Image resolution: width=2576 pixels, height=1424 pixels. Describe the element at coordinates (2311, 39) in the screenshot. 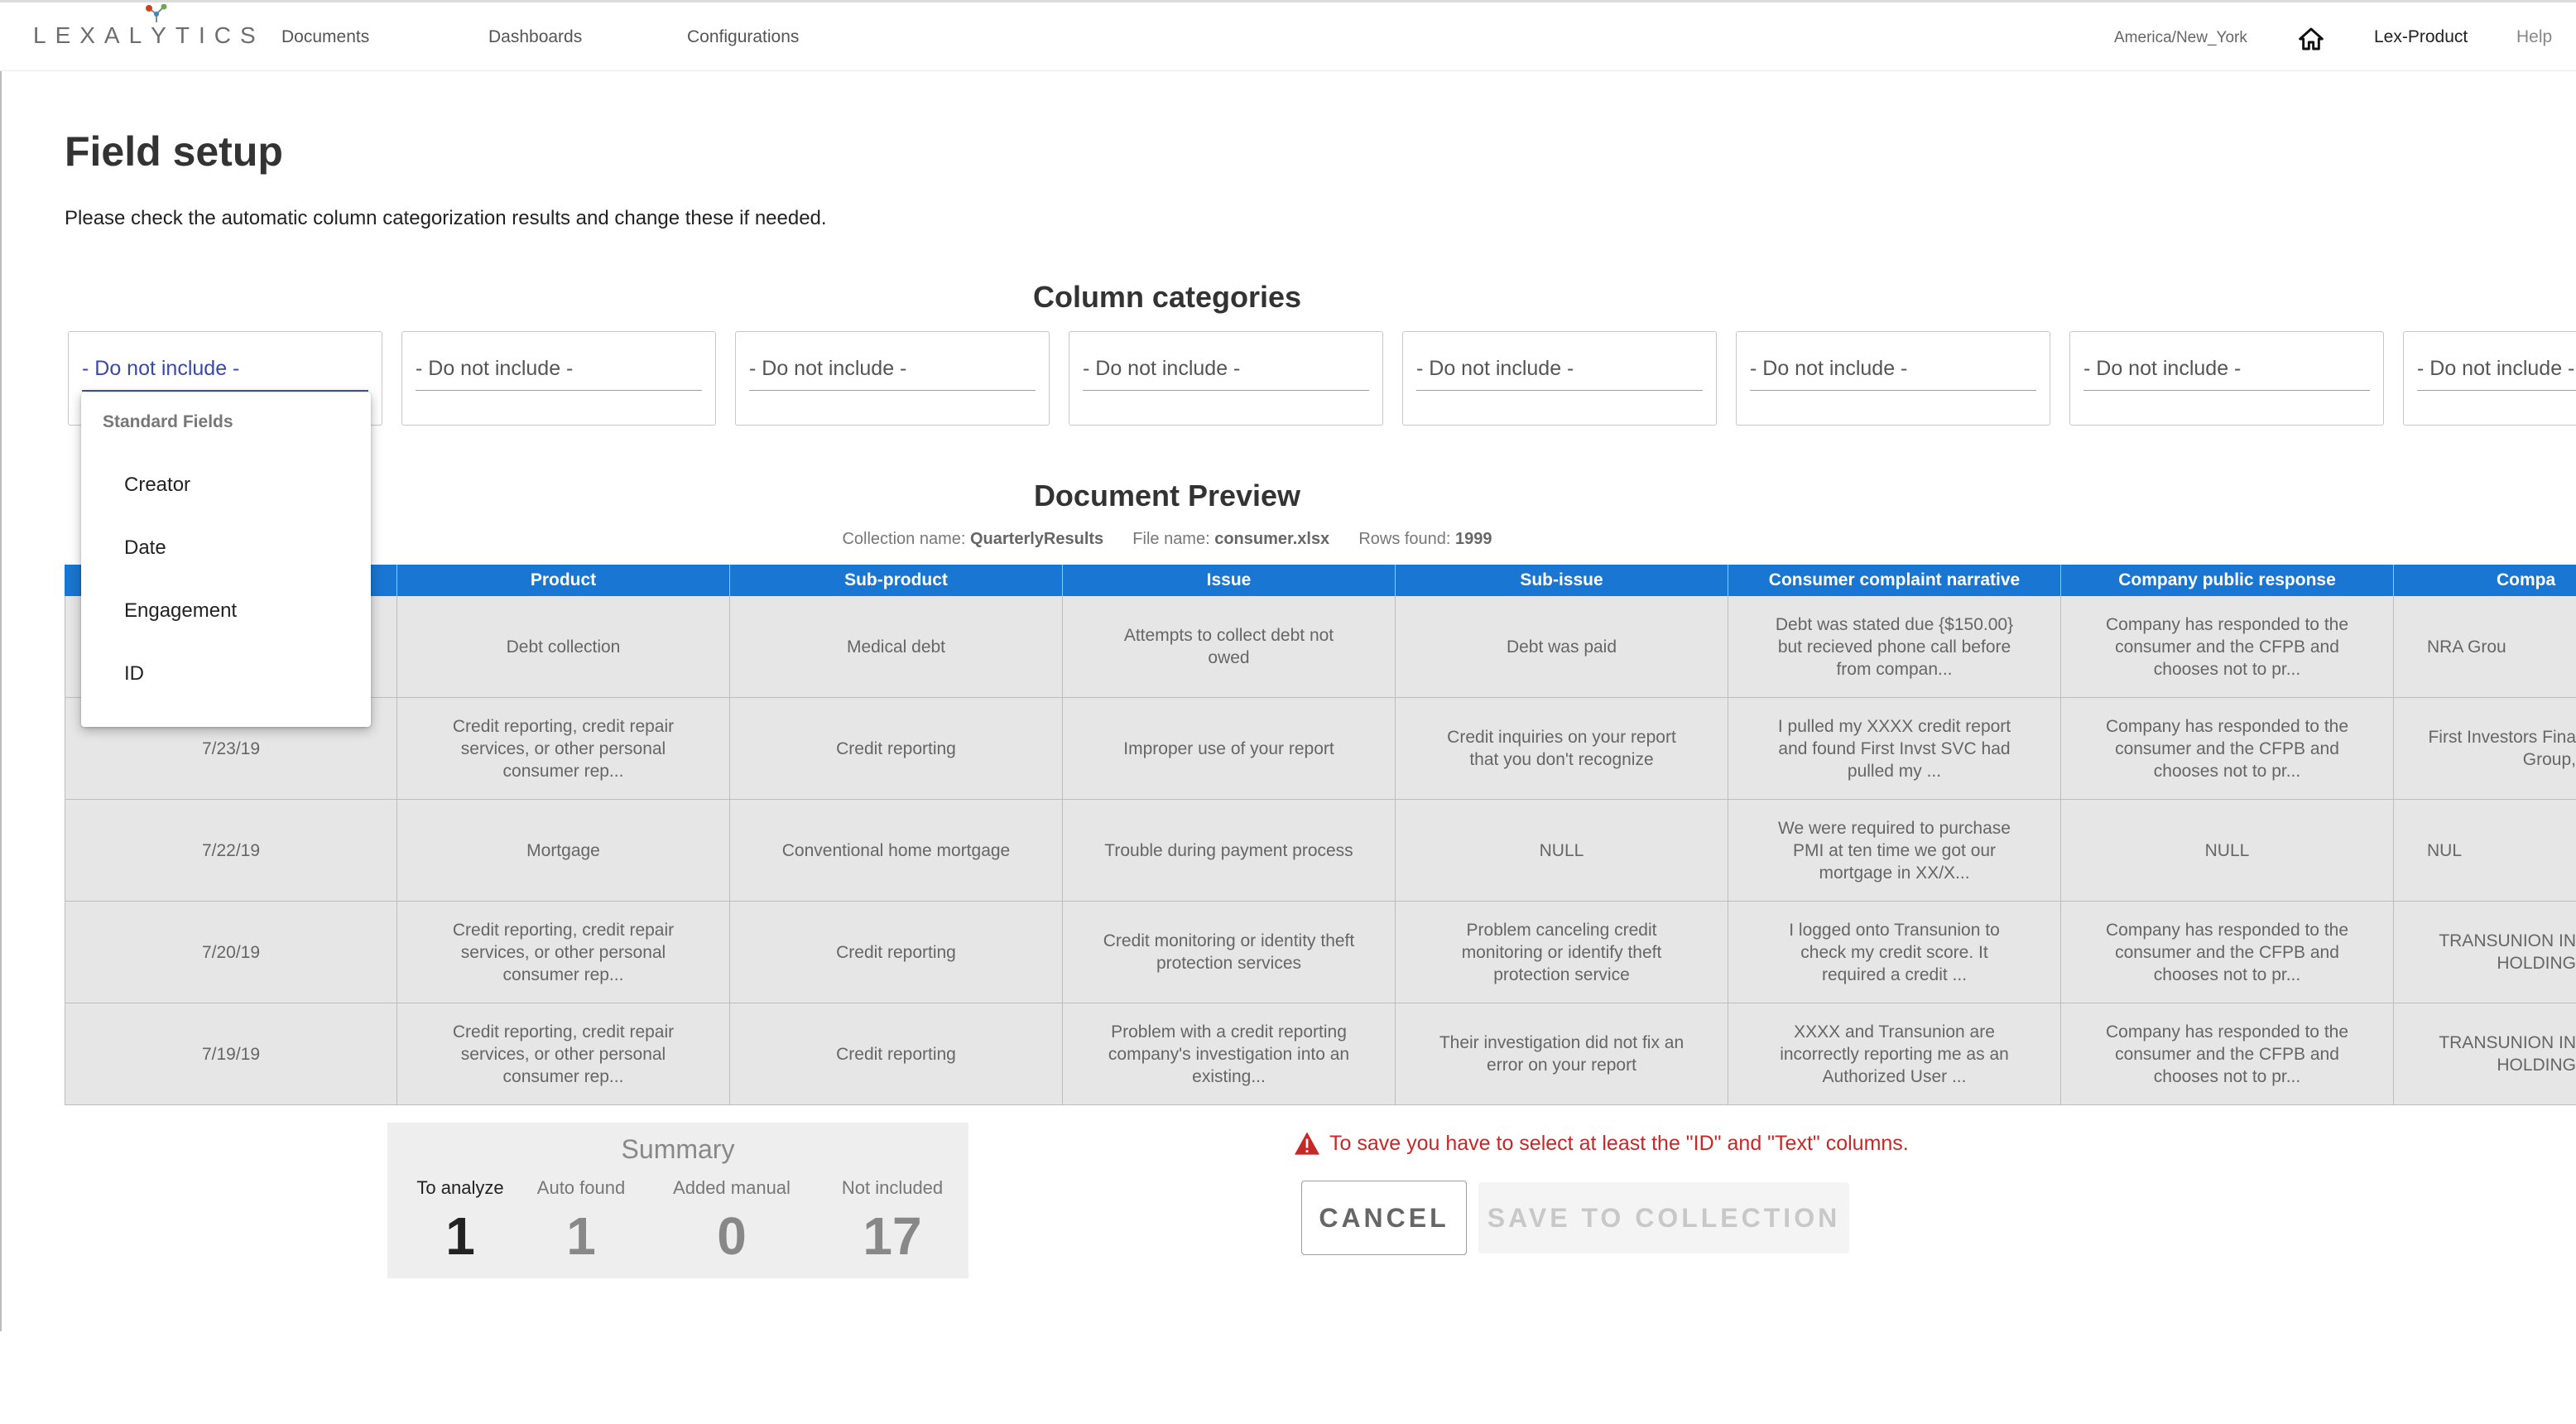

I see `home-icon` at that location.